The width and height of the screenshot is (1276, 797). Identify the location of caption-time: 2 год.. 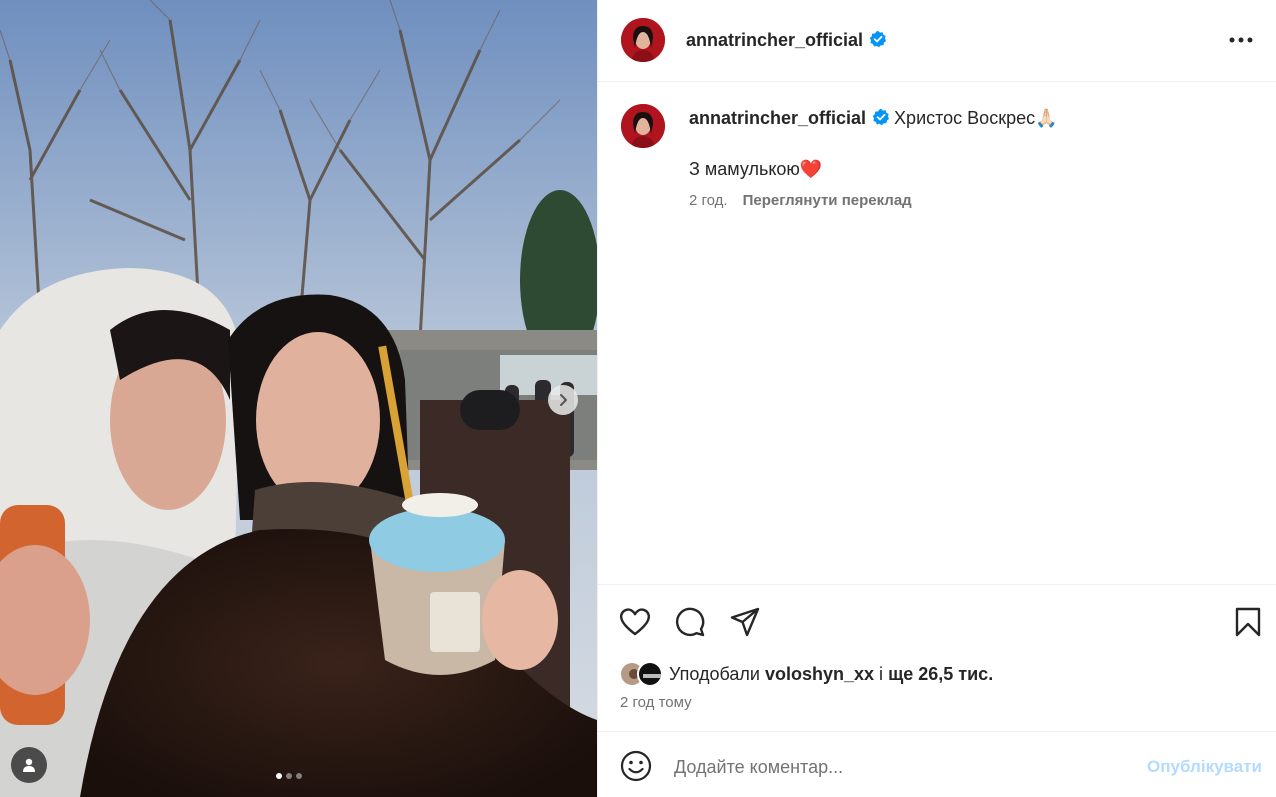
(708, 200).